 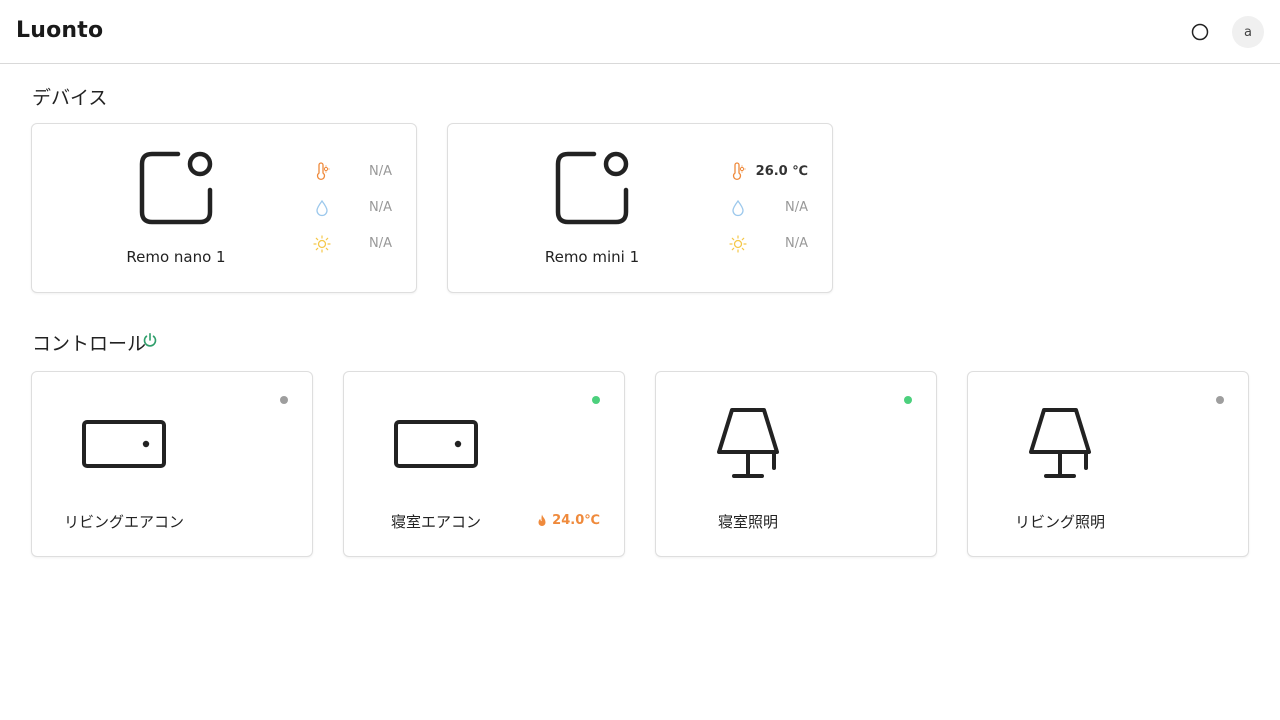 What do you see at coordinates (1059, 522) in the screenshot?
I see `control-name: リビング照明` at bounding box center [1059, 522].